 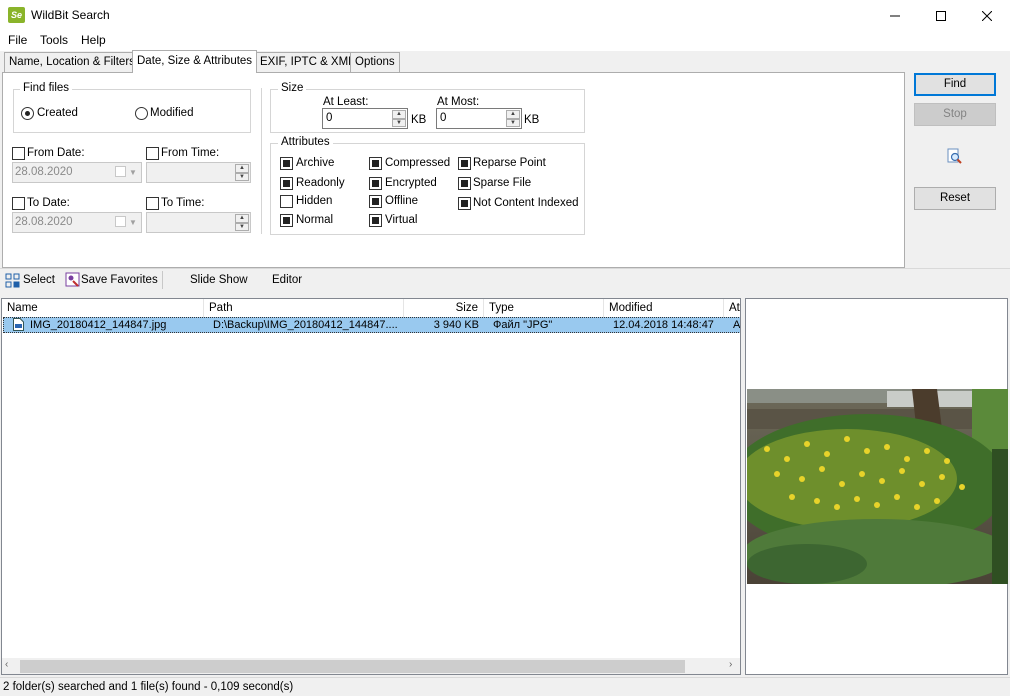 I want to click on from-date-checkbox, so click(x=18, y=153).